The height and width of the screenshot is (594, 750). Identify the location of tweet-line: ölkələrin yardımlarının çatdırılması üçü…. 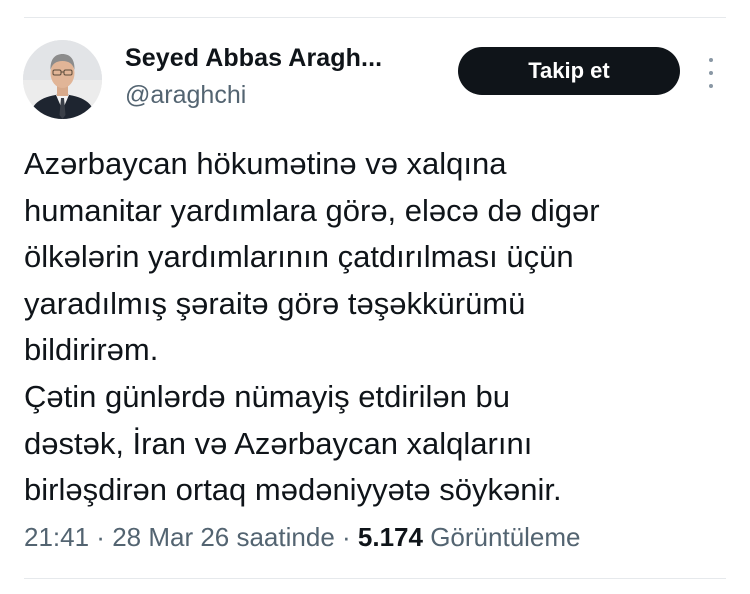
(299, 257).